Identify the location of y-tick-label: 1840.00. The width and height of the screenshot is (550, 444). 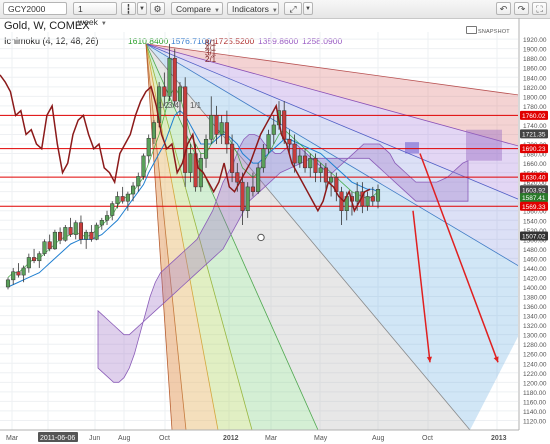
(535, 78).